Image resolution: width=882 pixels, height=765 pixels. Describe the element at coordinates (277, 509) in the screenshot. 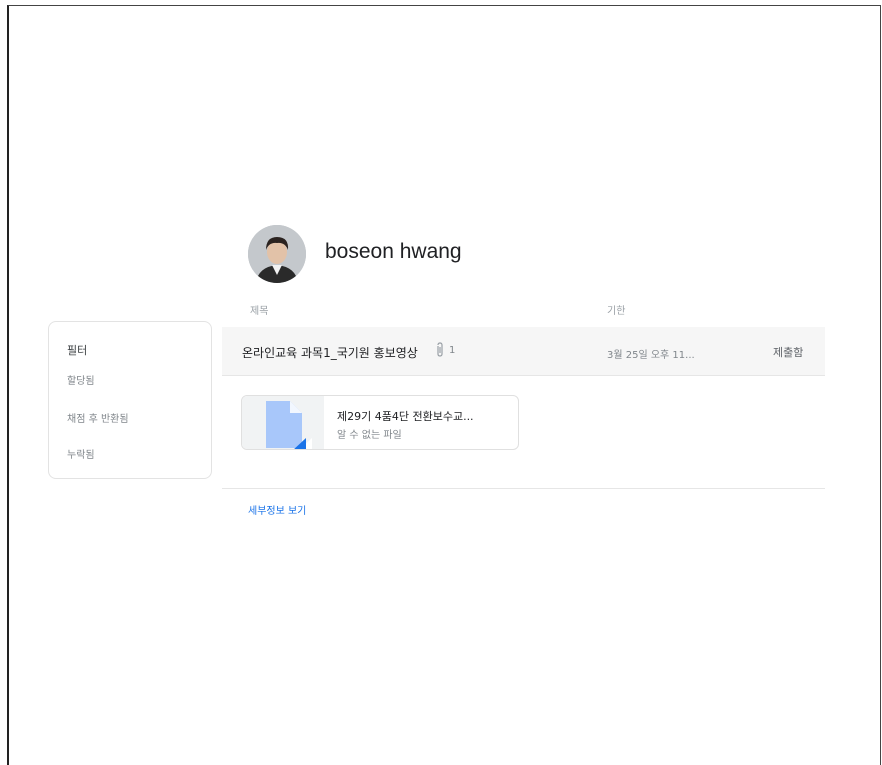

I see `view-details-link: 세부정보 보기` at that location.